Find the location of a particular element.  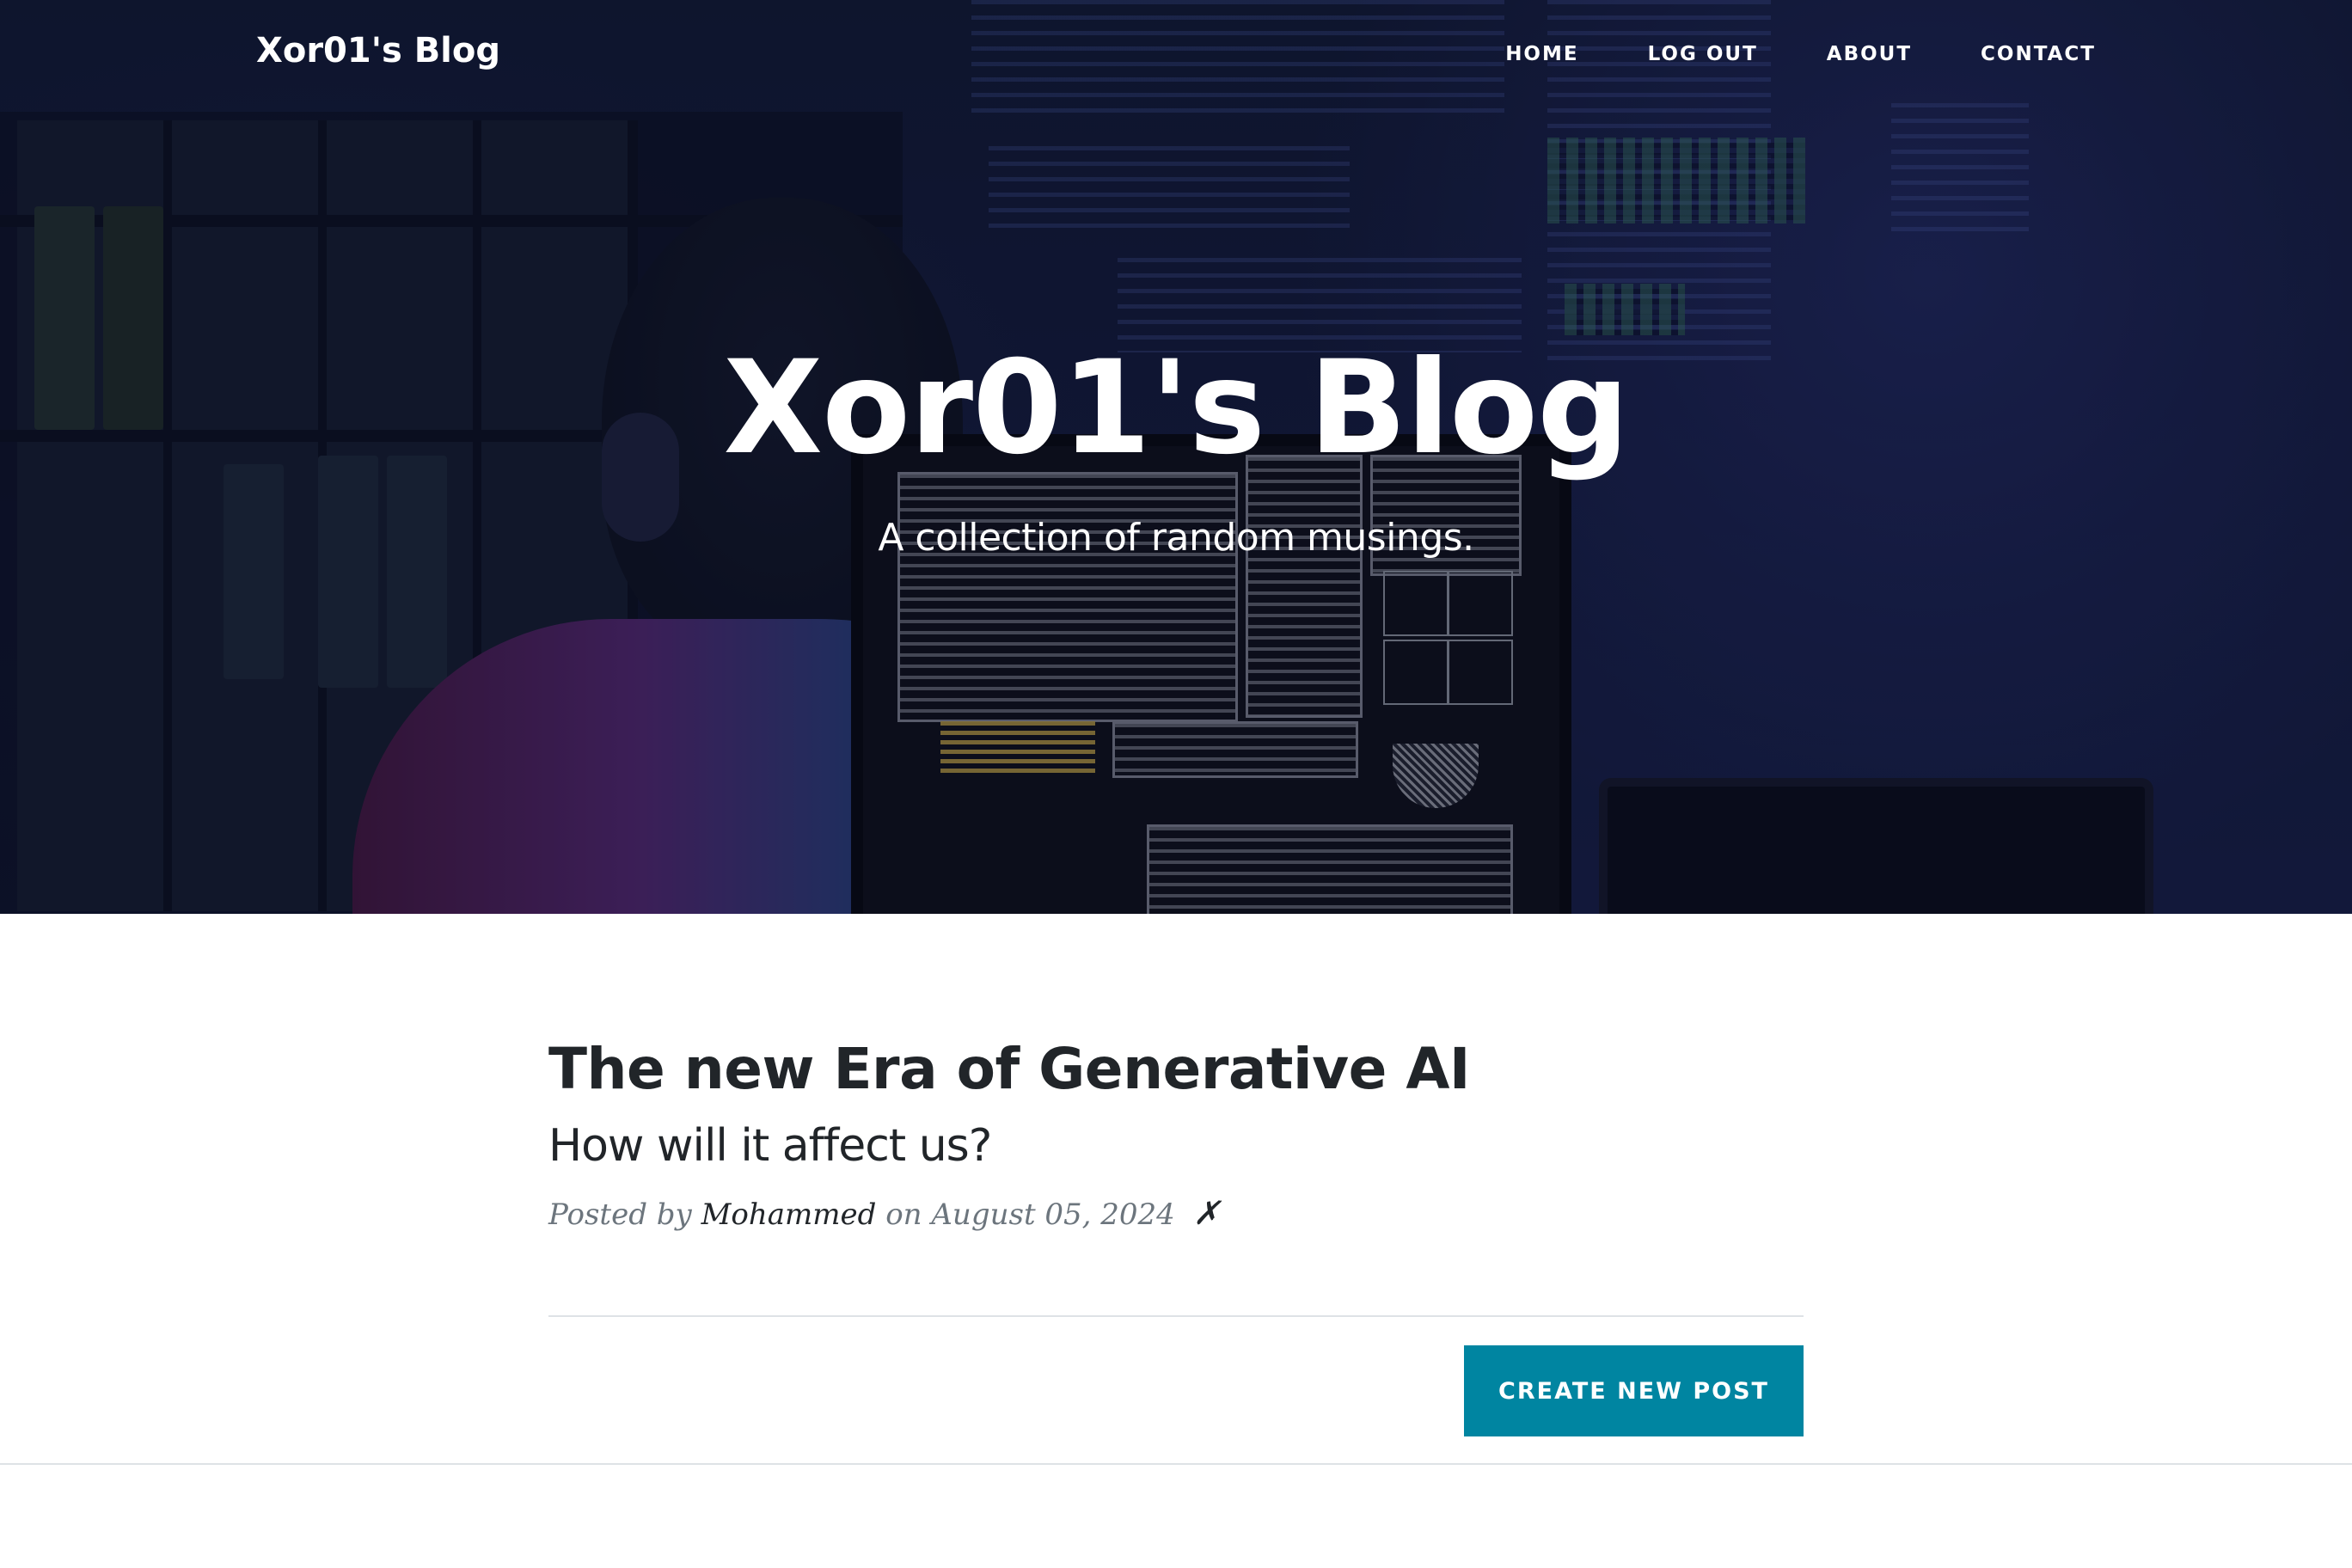

post-date: on August 05, 2024 is located at coordinates (1030, 1214).